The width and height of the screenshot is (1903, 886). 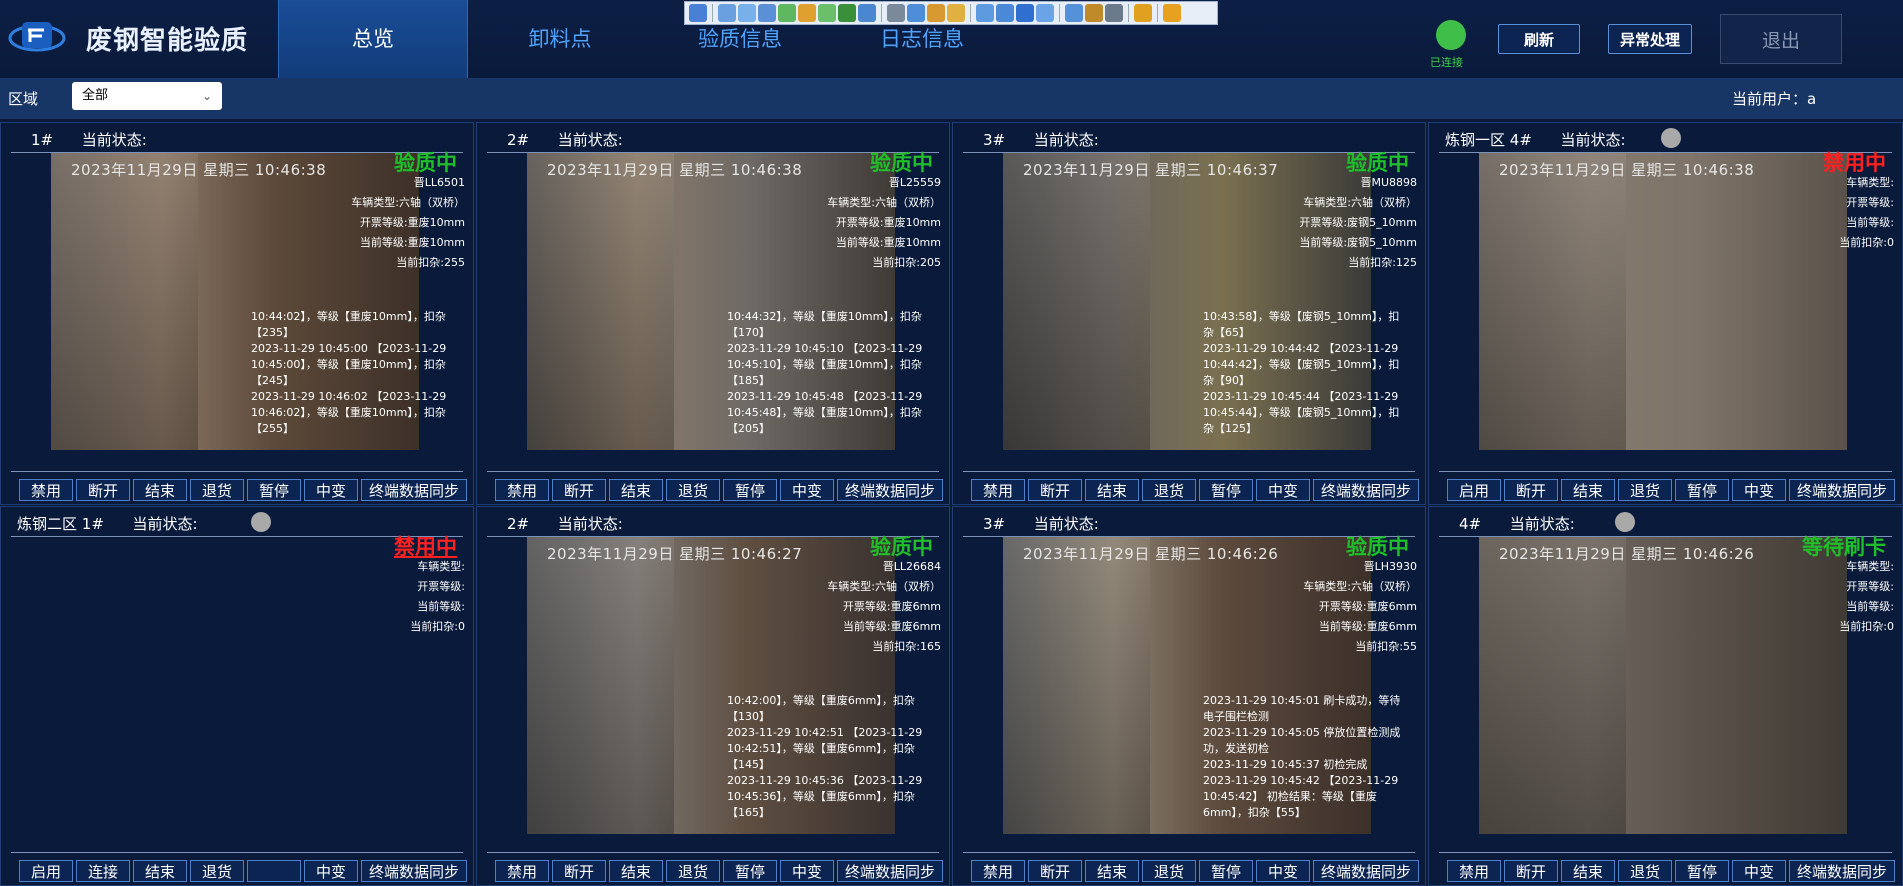 What do you see at coordinates (807, 13) in the screenshot?
I see `chat-icon` at bounding box center [807, 13].